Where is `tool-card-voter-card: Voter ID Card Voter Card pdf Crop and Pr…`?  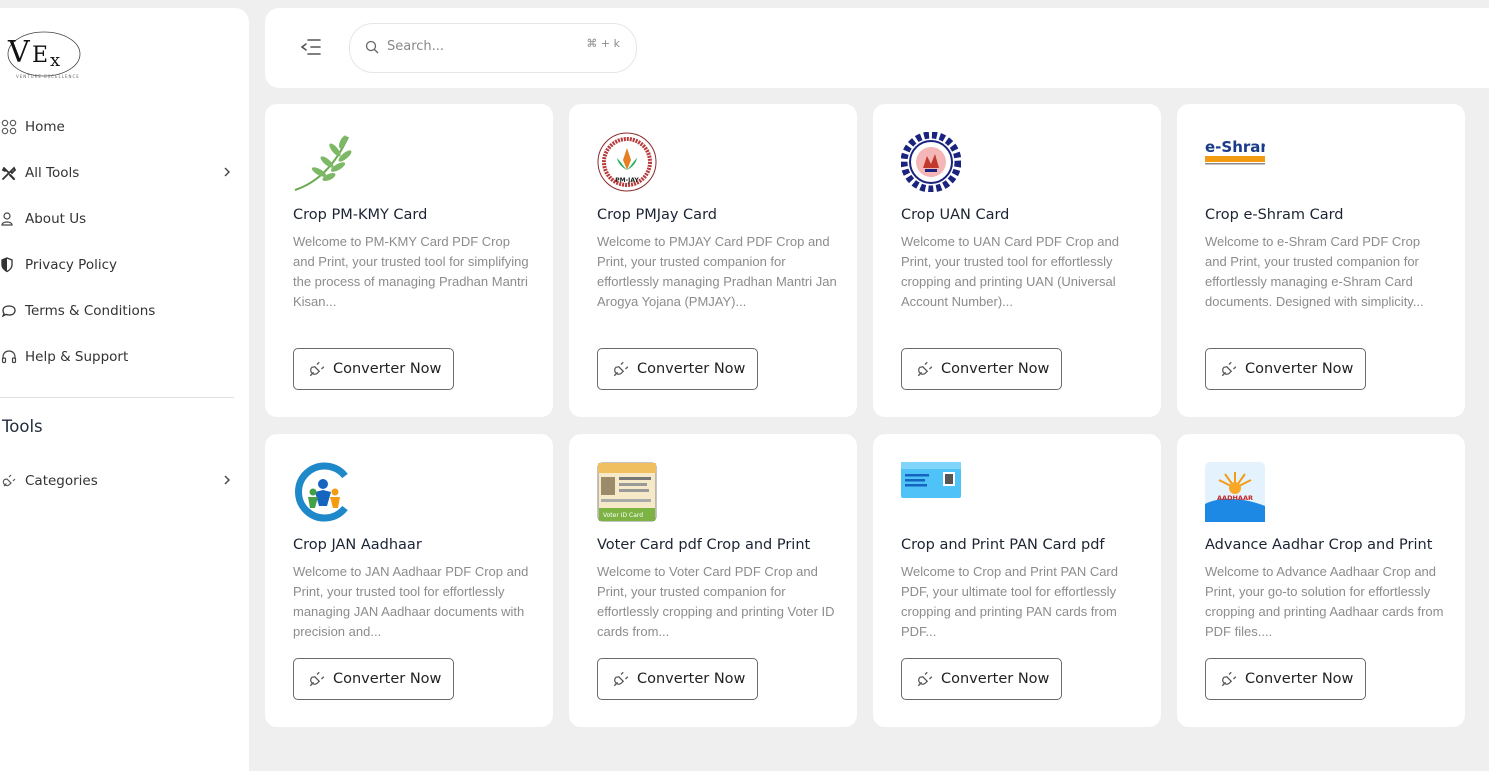
tool-card-voter-card: Voter ID Card Voter Card pdf Crop and Pr… is located at coordinates (713, 580).